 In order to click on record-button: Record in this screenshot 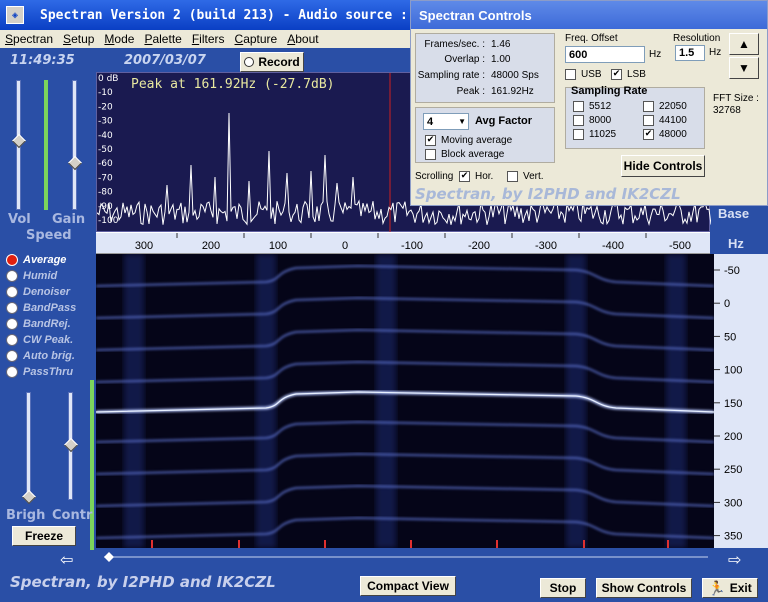, I will do `click(272, 62)`.